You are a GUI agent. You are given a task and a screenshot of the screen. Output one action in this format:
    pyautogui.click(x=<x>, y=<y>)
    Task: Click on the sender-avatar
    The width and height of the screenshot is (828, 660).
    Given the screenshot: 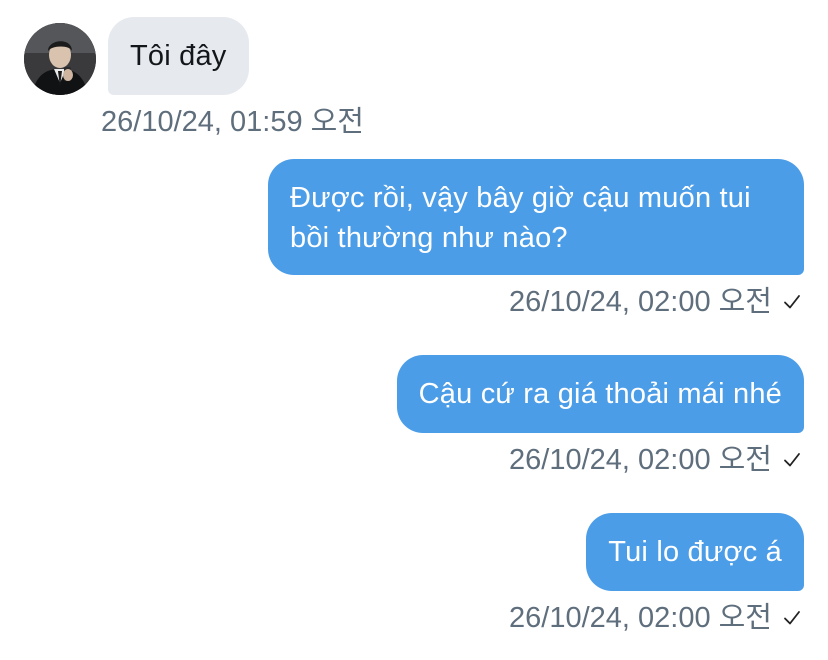 What is the action you would take?
    pyautogui.click(x=60, y=59)
    